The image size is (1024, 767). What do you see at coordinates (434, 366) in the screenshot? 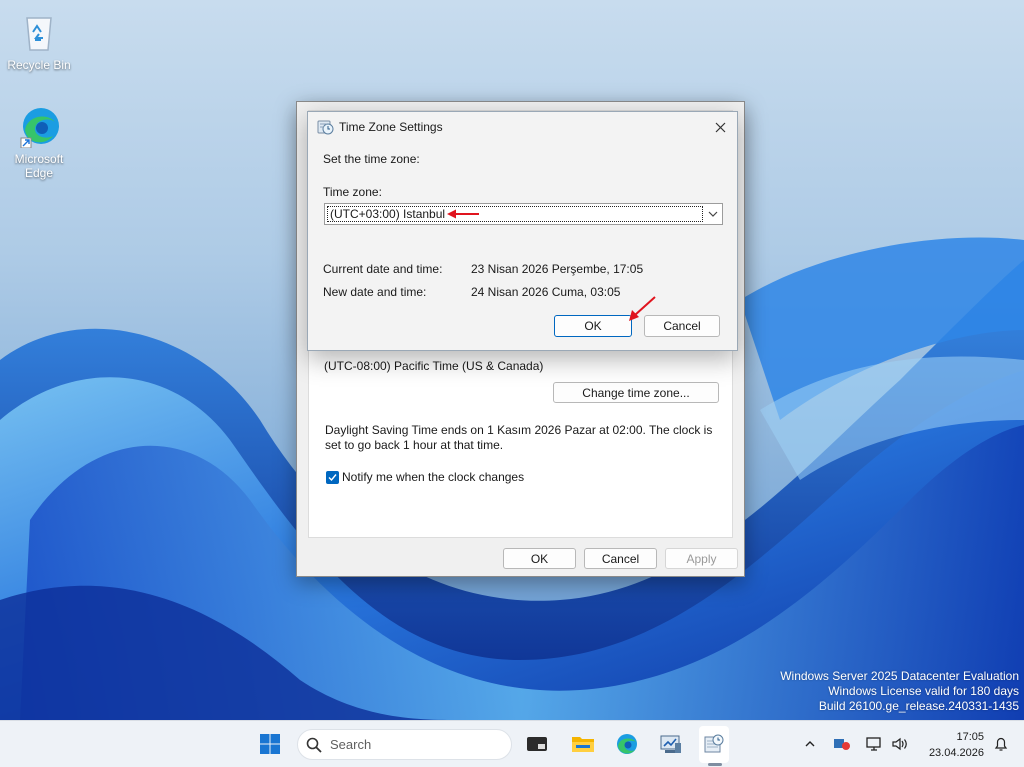
I see `current-time-zone: (UTC-08:00) Pacific Time (US & Canada)` at bounding box center [434, 366].